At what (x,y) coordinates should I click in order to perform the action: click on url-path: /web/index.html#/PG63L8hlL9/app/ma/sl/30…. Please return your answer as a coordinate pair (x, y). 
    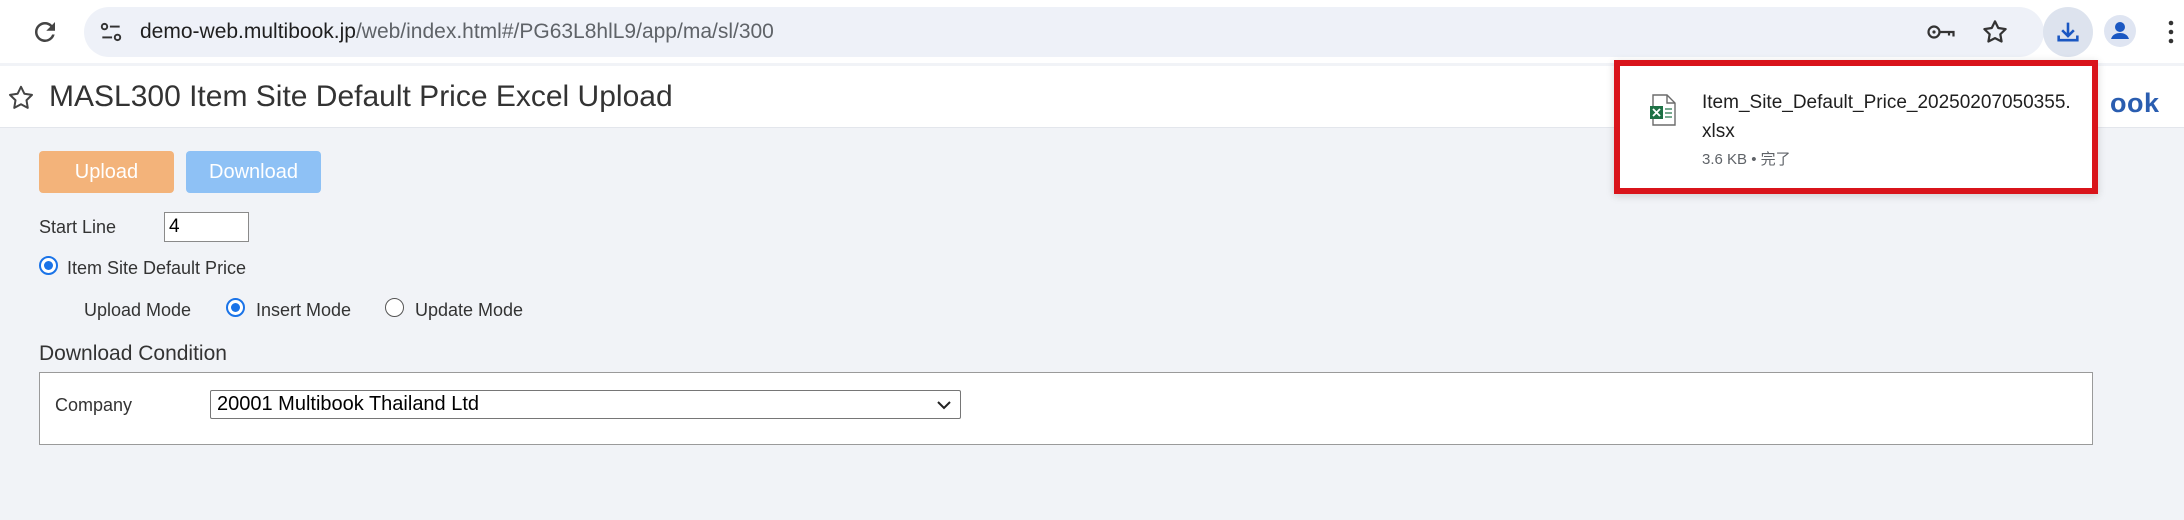
    Looking at the image, I should click on (564, 31).